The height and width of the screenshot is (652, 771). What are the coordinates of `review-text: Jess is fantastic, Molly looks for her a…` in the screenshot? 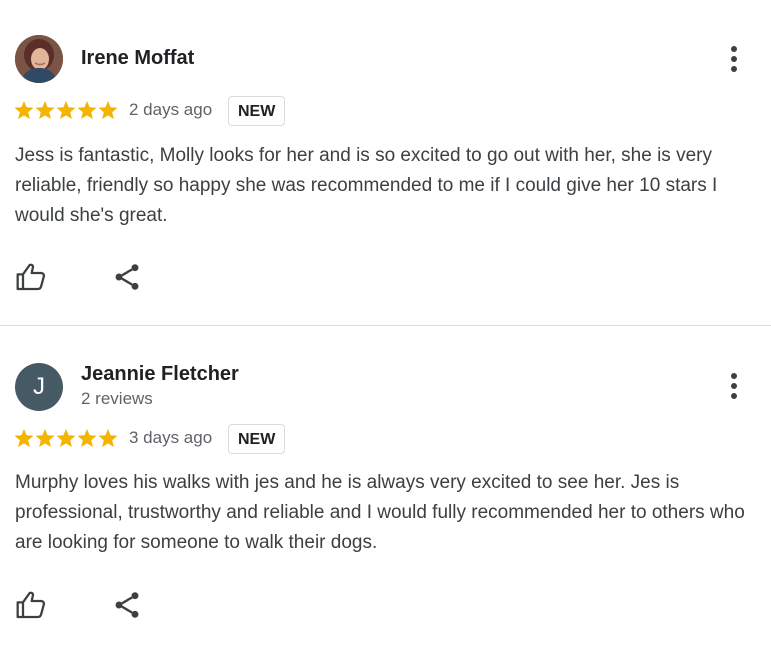 It's located at (366, 185).